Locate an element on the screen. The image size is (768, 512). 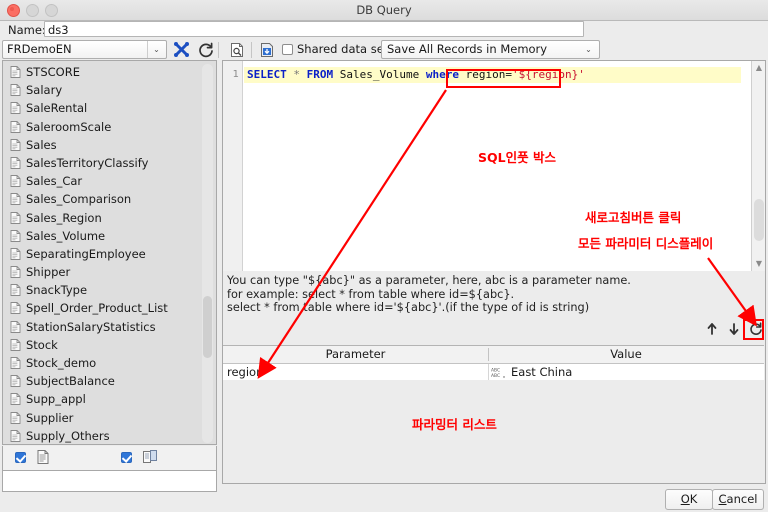
cell-parameter-value: East China is located at coordinates (541, 372).